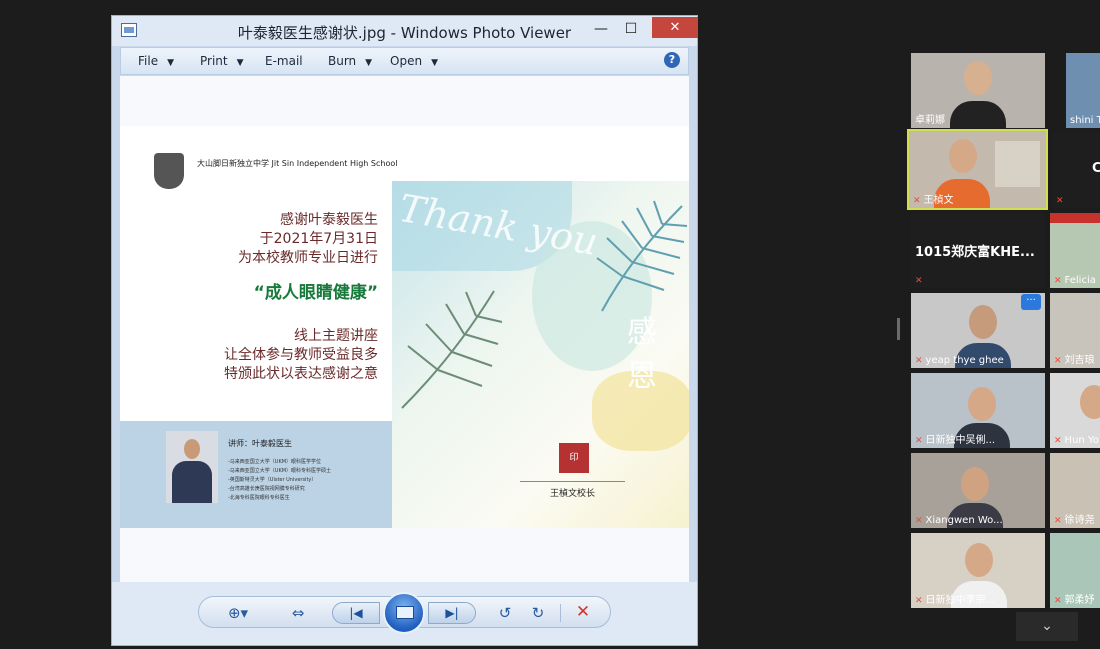 The height and width of the screenshot is (649, 1100). What do you see at coordinates (1075, 570) in the screenshot?
I see `participant-tile: ✕ 郭柔妤` at bounding box center [1075, 570].